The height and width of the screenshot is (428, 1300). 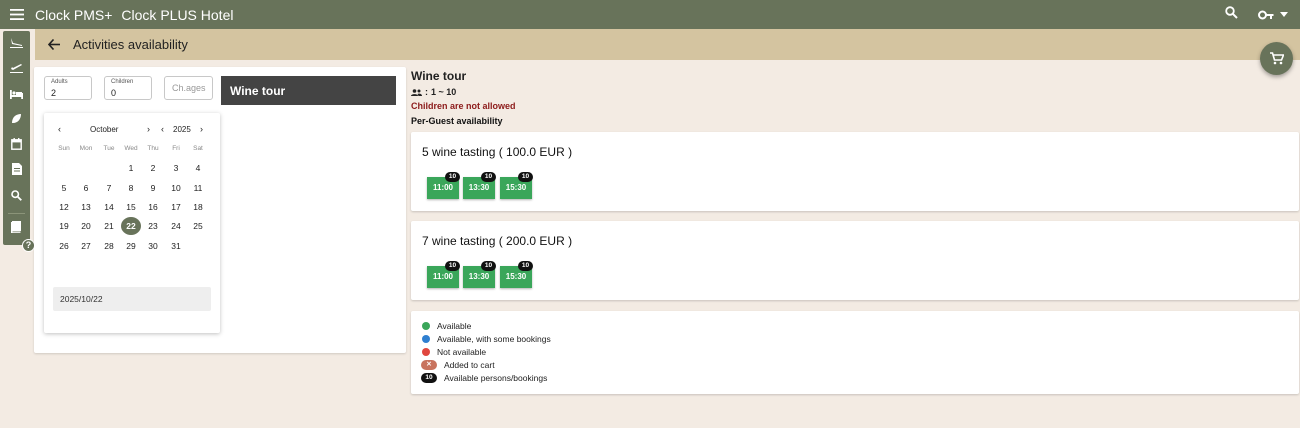 I want to click on legend-item-added-to-cart: ✕ Added to cart, so click(x=458, y=365).